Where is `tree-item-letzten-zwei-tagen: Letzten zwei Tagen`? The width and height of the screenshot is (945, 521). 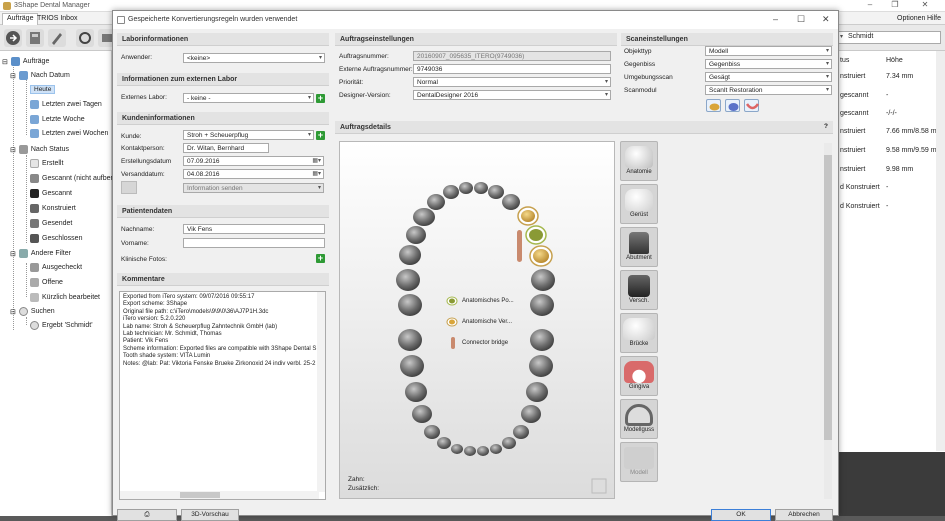
tree-item-letzten-zwei-tagen: Letzten zwei Tagen is located at coordinates (66, 104).